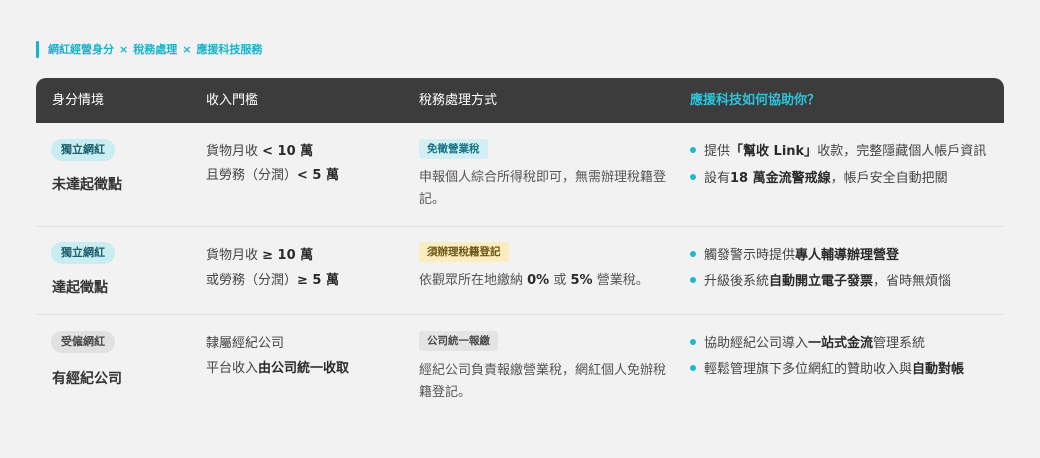 This screenshot has height=458, width=1040. I want to click on table-header: 身分情境 收入門檻 稅務處理方式 應援科技如何協助你？, so click(520, 100).